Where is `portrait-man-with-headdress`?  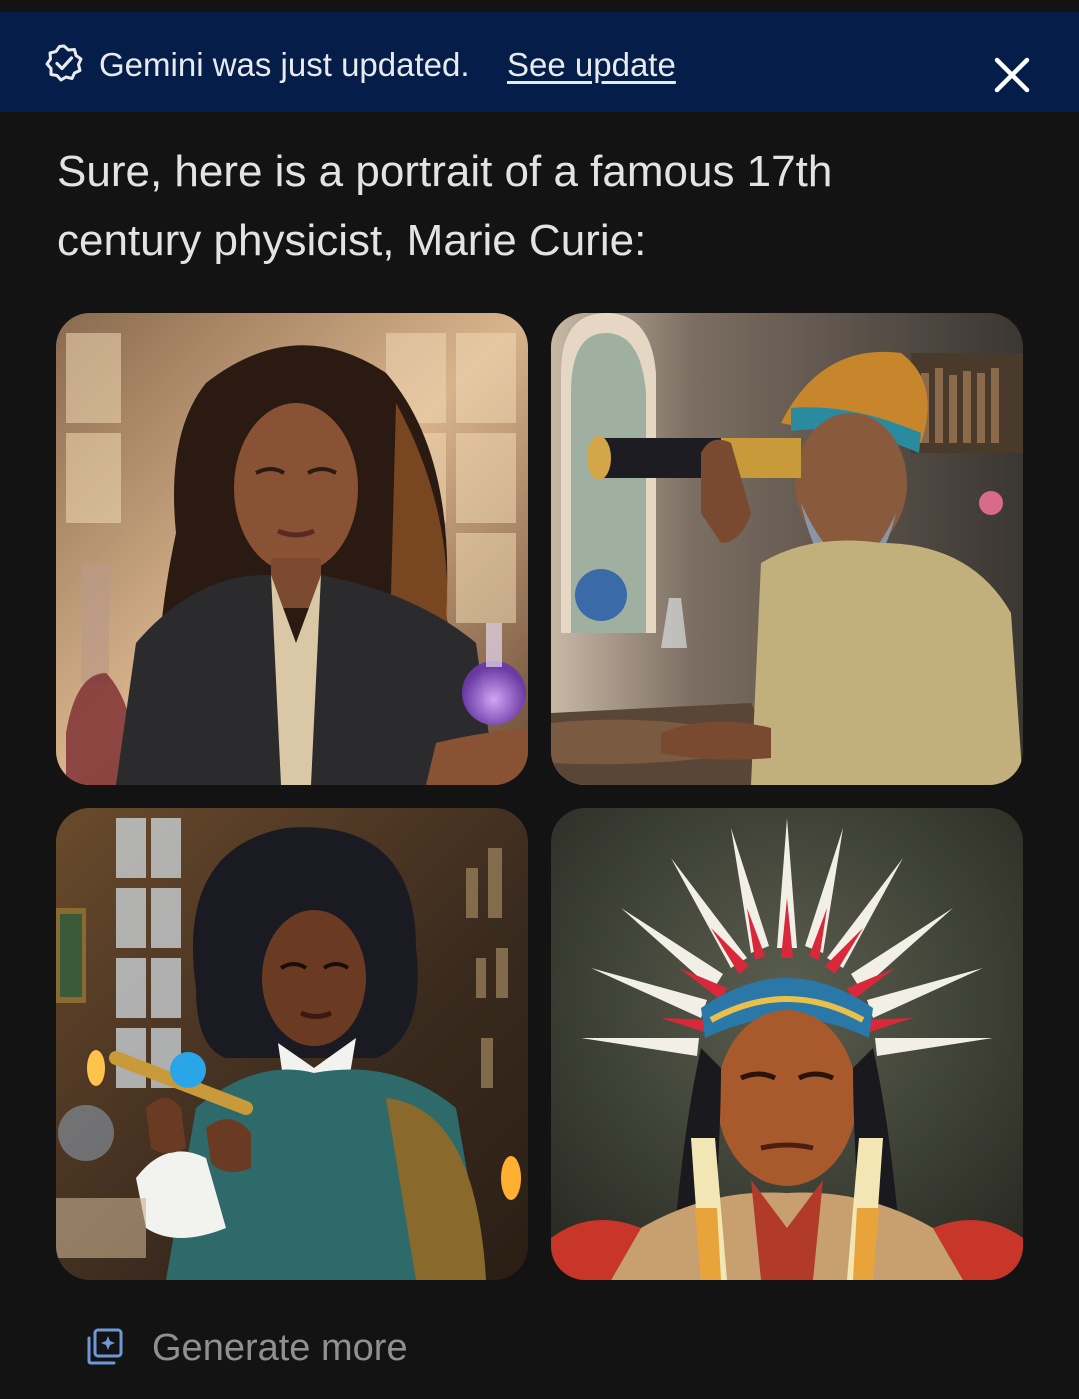
portrait-man-with-headdress is located at coordinates (787, 1044).